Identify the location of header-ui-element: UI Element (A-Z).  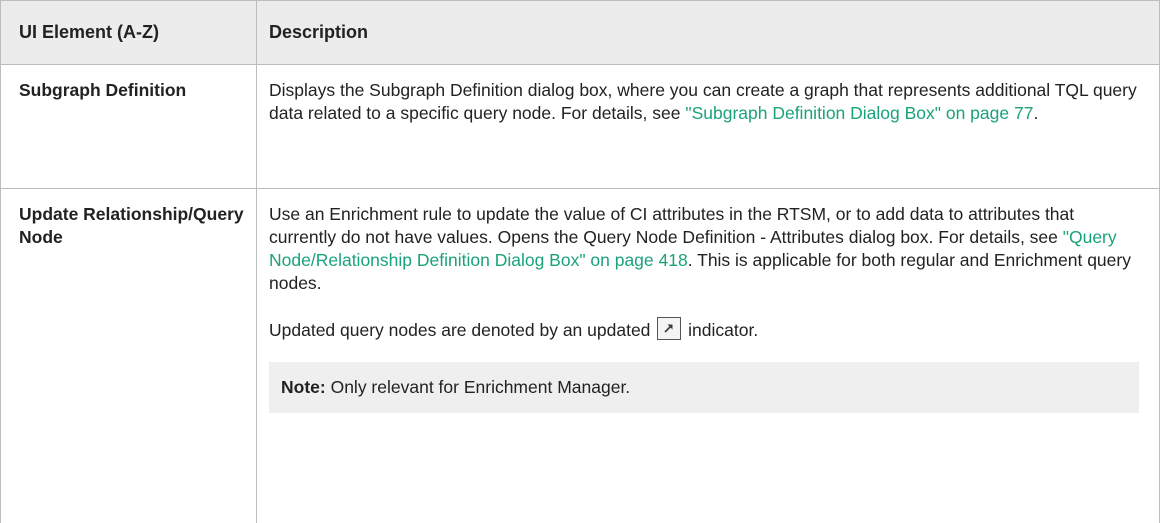
(129, 32).